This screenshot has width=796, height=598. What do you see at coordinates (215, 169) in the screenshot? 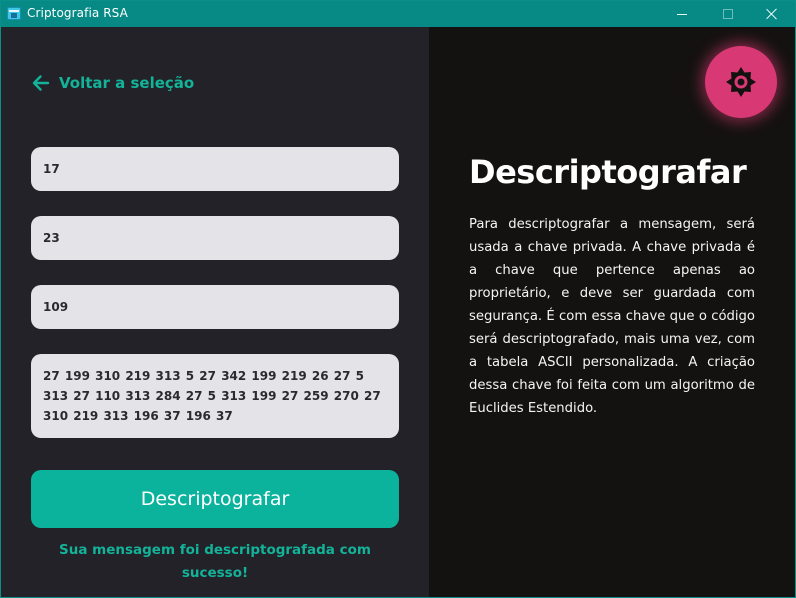
I see `key-field-1: 17` at bounding box center [215, 169].